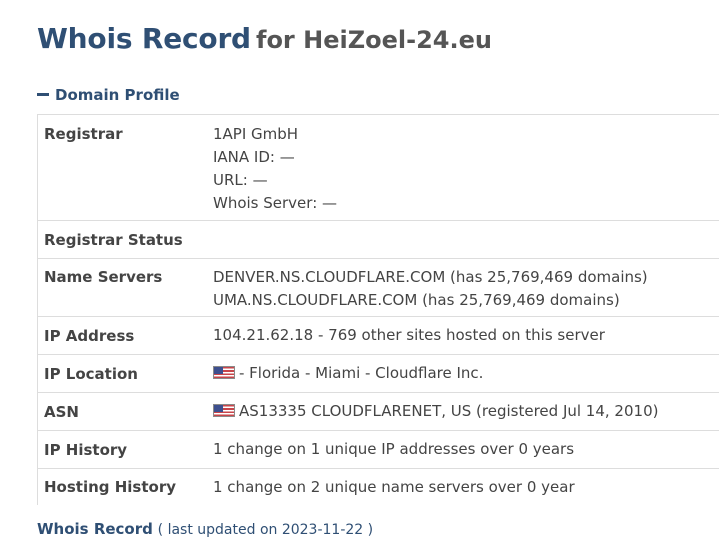  What do you see at coordinates (103, 277) in the screenshot?
I see `row-label: Name Servers` at bounding box center [103, 277].